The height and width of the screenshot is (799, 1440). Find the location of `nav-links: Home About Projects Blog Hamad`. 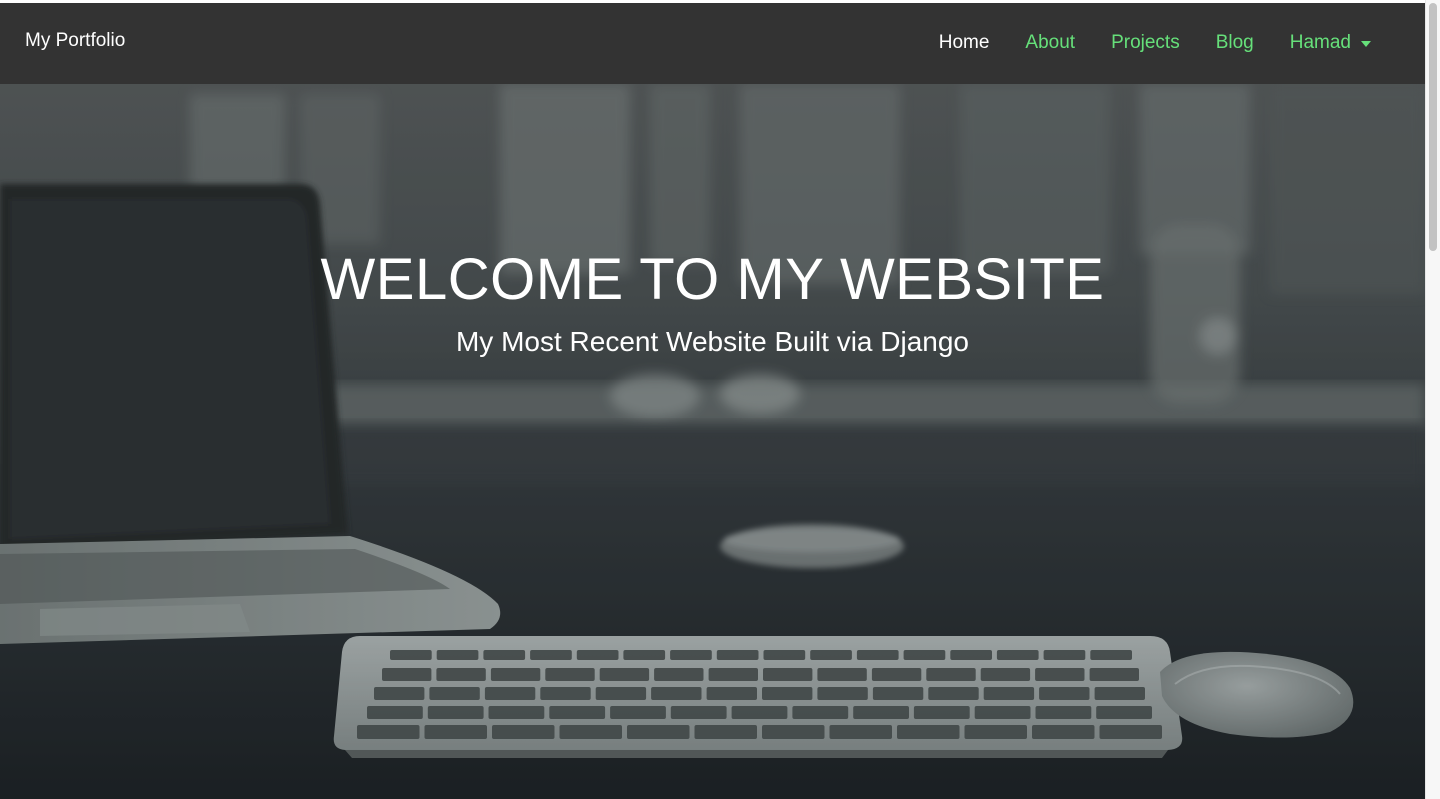

nav-links: Home About Projects Blog Hamad is located at coordinates (1137, 43).